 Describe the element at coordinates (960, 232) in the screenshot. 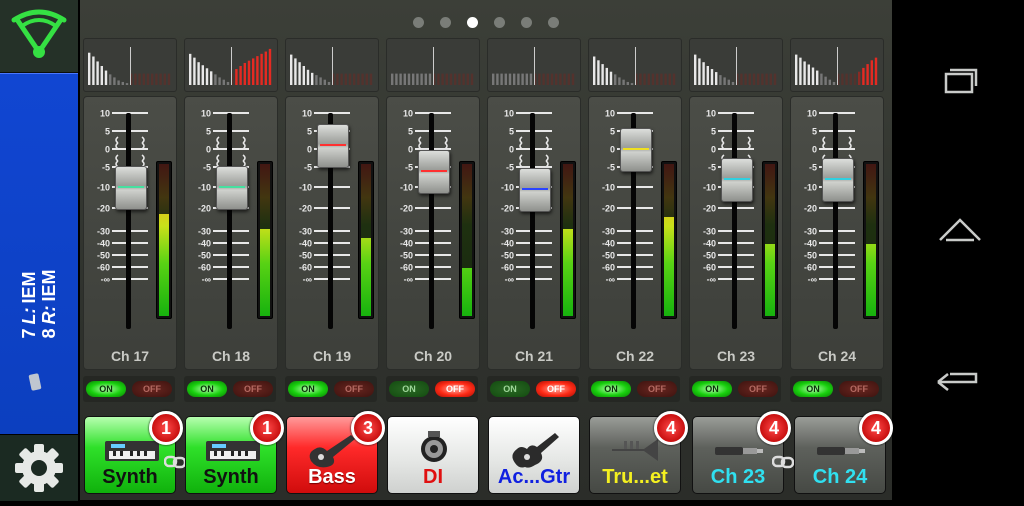

I see `home-button` at that location.